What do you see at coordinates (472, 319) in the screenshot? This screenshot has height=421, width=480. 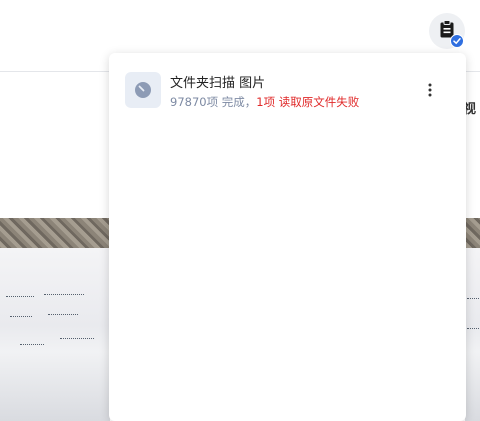 I see `background-photo-right` at bounding box center [472, 319].